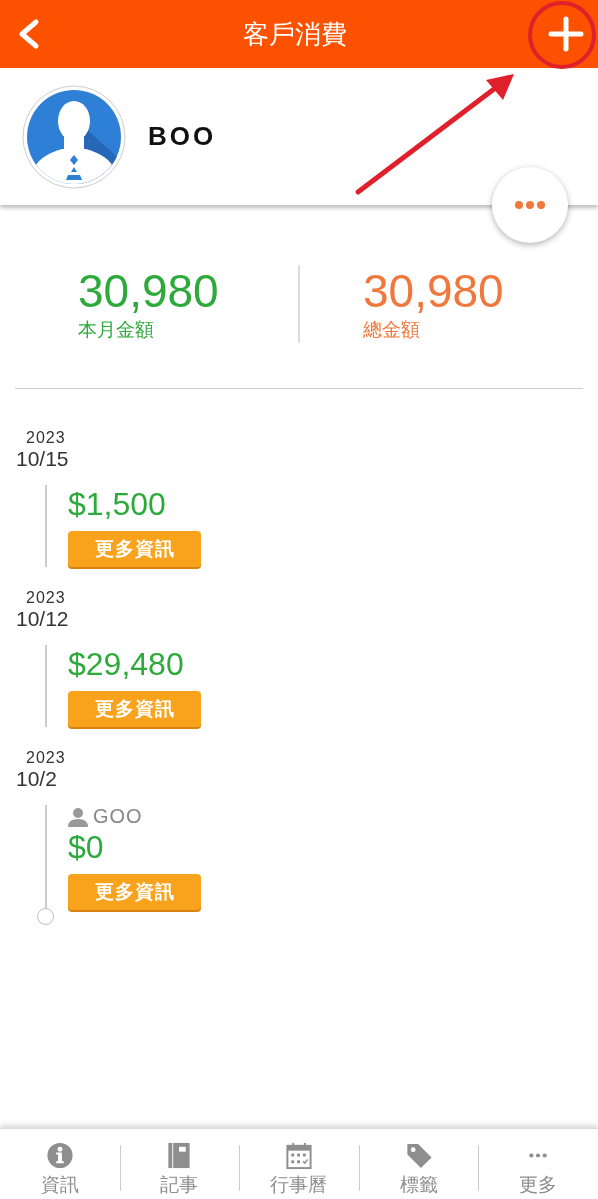 The width and height of the screenshot is (598, 1199). What do you see at coordinates (299, 1155) in the screenshot?
I see `calendar-icon` at bounding box center [299, 1155].